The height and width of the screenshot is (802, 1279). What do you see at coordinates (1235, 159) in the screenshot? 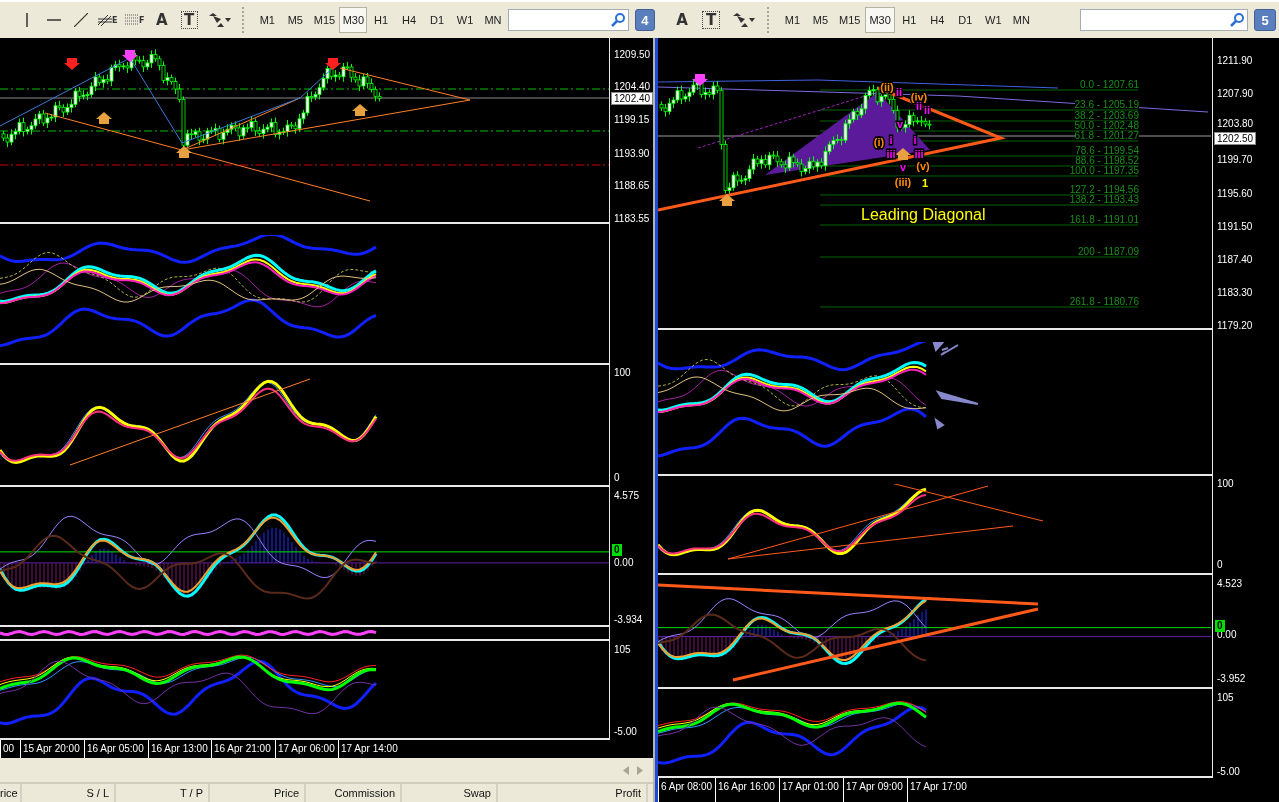
I see `axis-label: 1199.70` at bounding box center [1235, 159].